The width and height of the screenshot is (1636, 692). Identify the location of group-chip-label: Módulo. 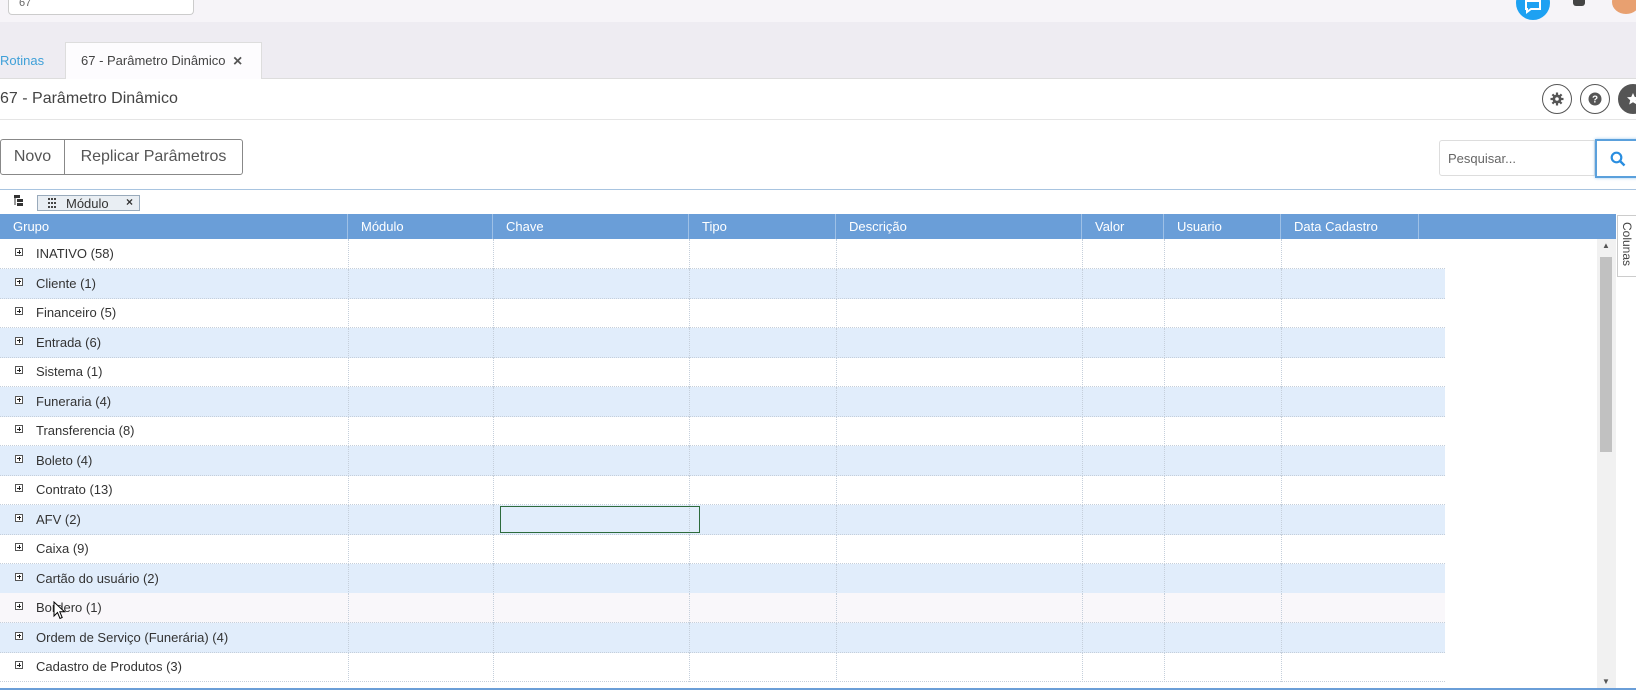
(87, 203).